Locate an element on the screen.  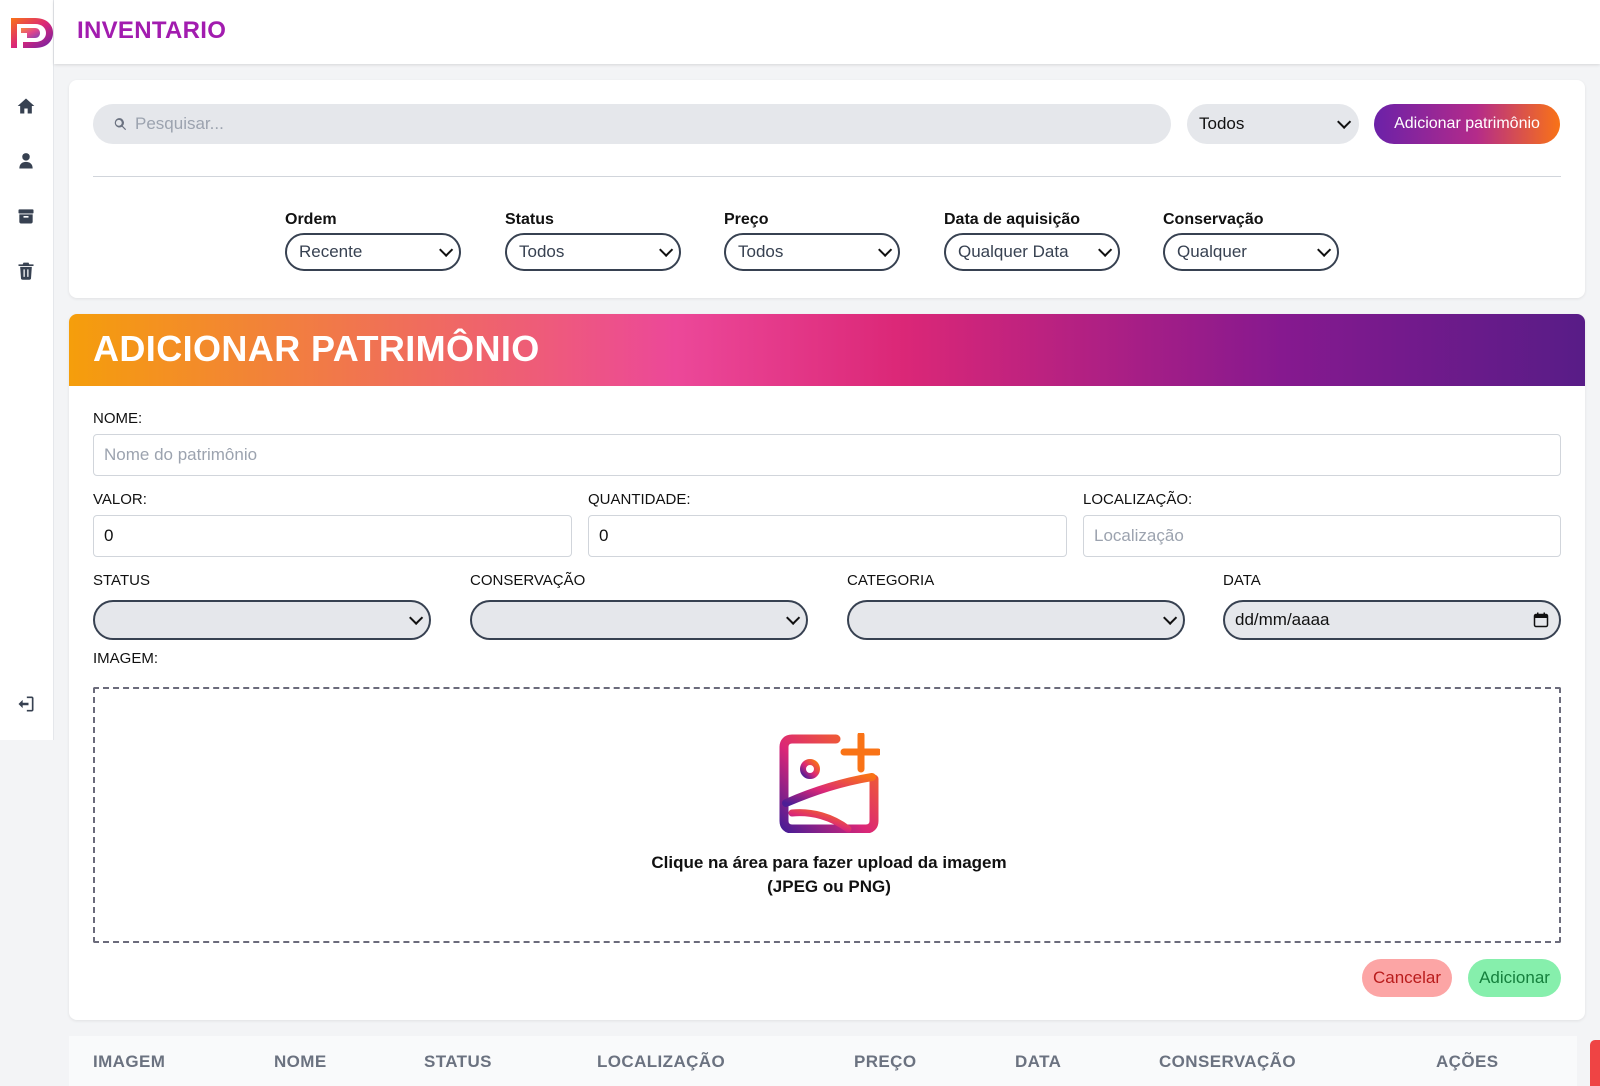
localizacao-label: LOCALIZAÇÃO: is located at coordinates (1138, 499).